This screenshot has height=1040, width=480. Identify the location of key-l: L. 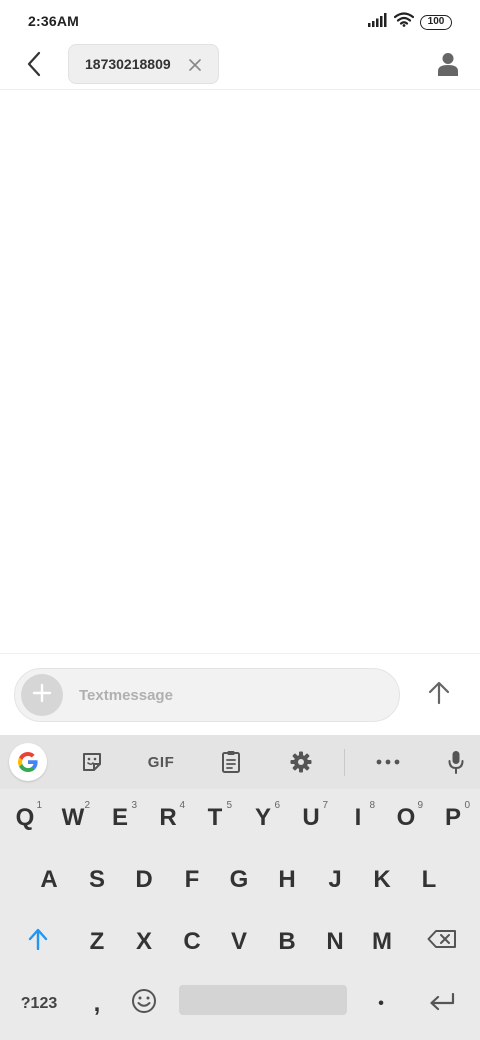
(429, 880).